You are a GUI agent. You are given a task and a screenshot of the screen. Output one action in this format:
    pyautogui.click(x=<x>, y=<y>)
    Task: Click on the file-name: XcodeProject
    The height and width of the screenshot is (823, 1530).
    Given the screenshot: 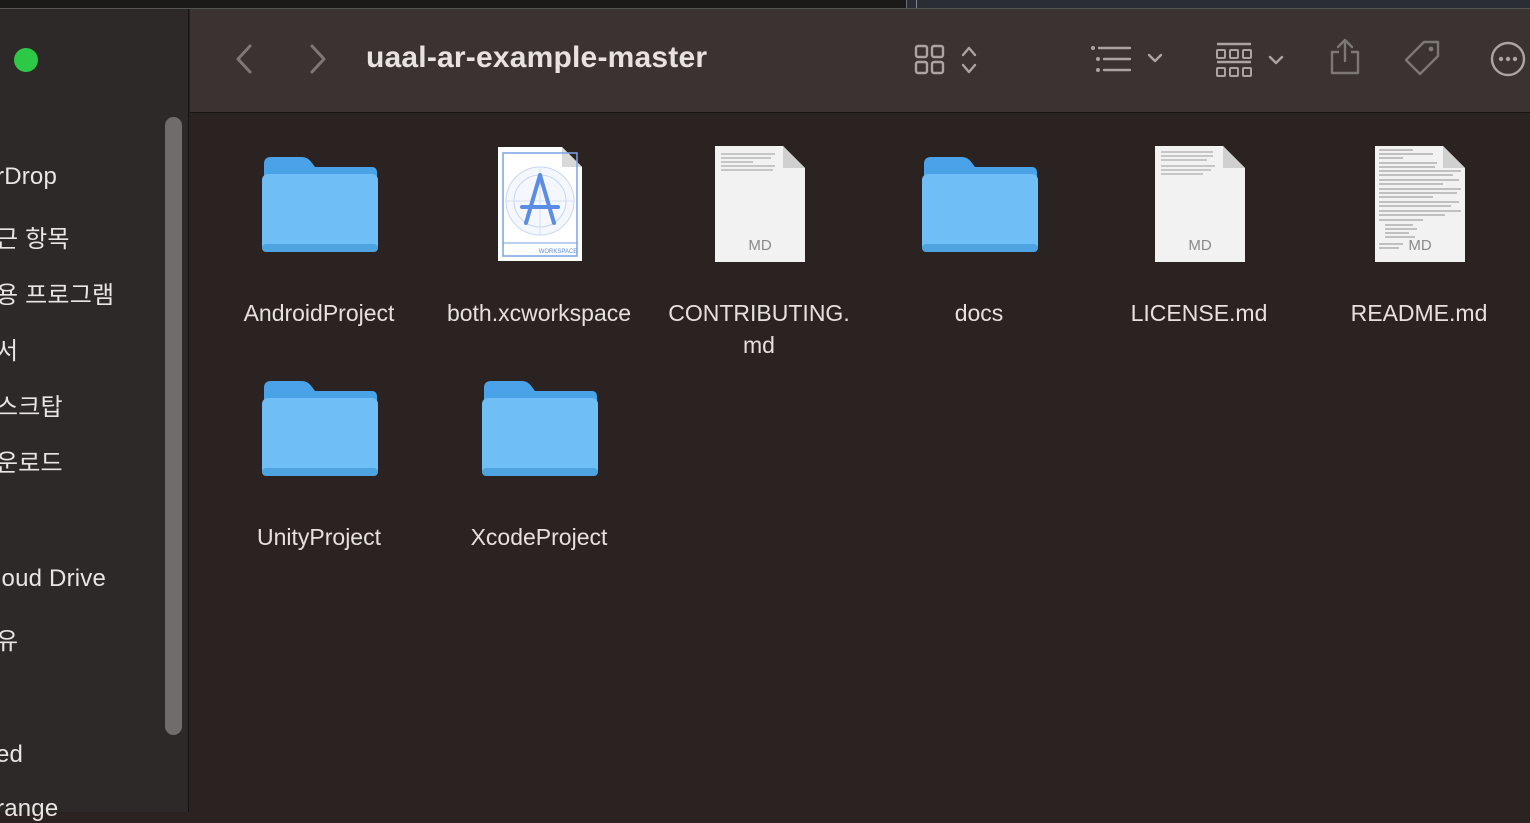 What is the action you would take?
    pyautogui.click(x=539, y=537)
    